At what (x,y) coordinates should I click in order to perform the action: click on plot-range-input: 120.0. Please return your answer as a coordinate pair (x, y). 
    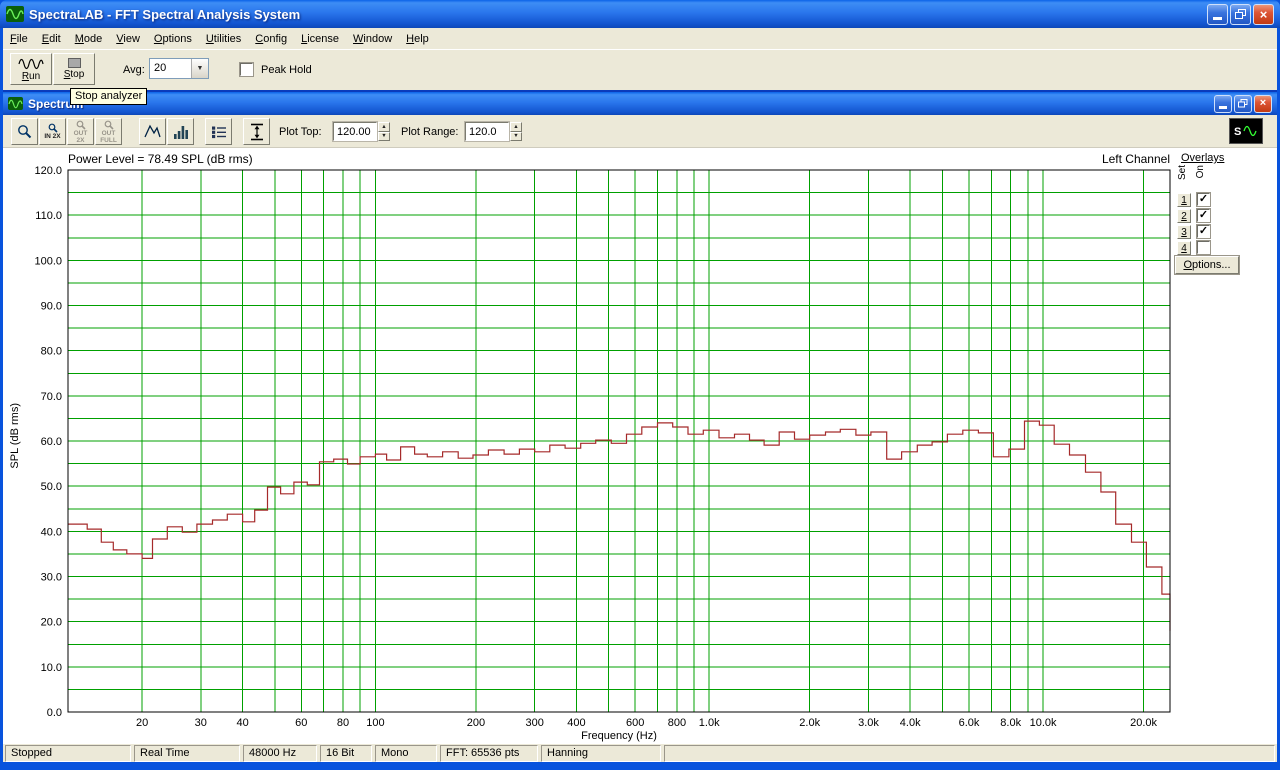
    Looking at the image, I should click on (487, 131).